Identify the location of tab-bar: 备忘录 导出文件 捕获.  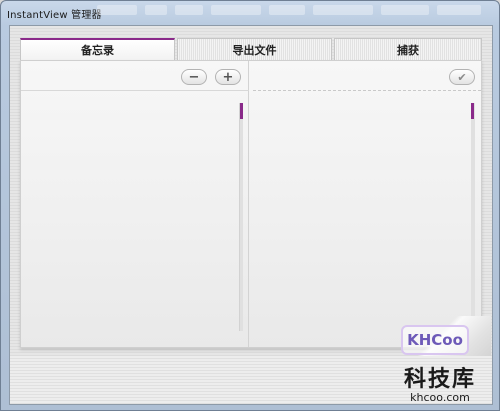
(251, 49).